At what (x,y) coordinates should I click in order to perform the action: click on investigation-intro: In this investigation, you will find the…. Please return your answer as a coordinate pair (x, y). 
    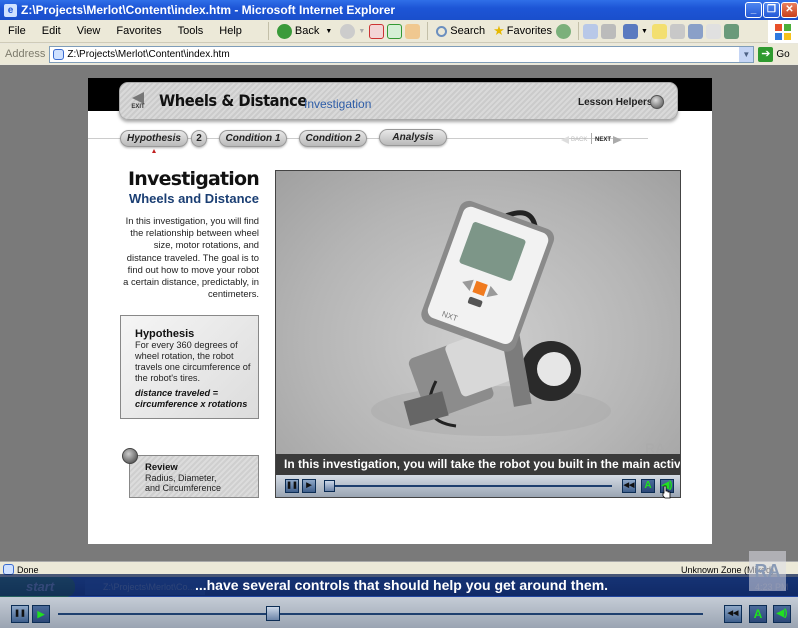
    Looking at the image, I should click on (191, 257).